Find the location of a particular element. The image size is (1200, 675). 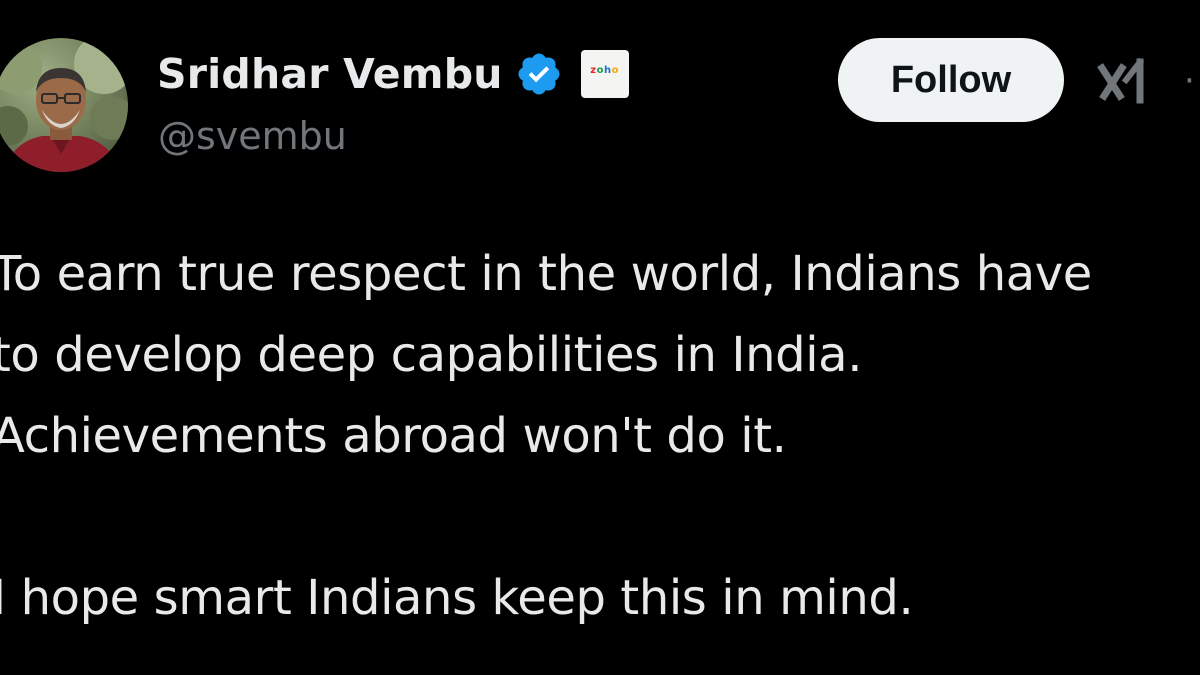

more-options-icon: · is located at coordinates (1189, 81).